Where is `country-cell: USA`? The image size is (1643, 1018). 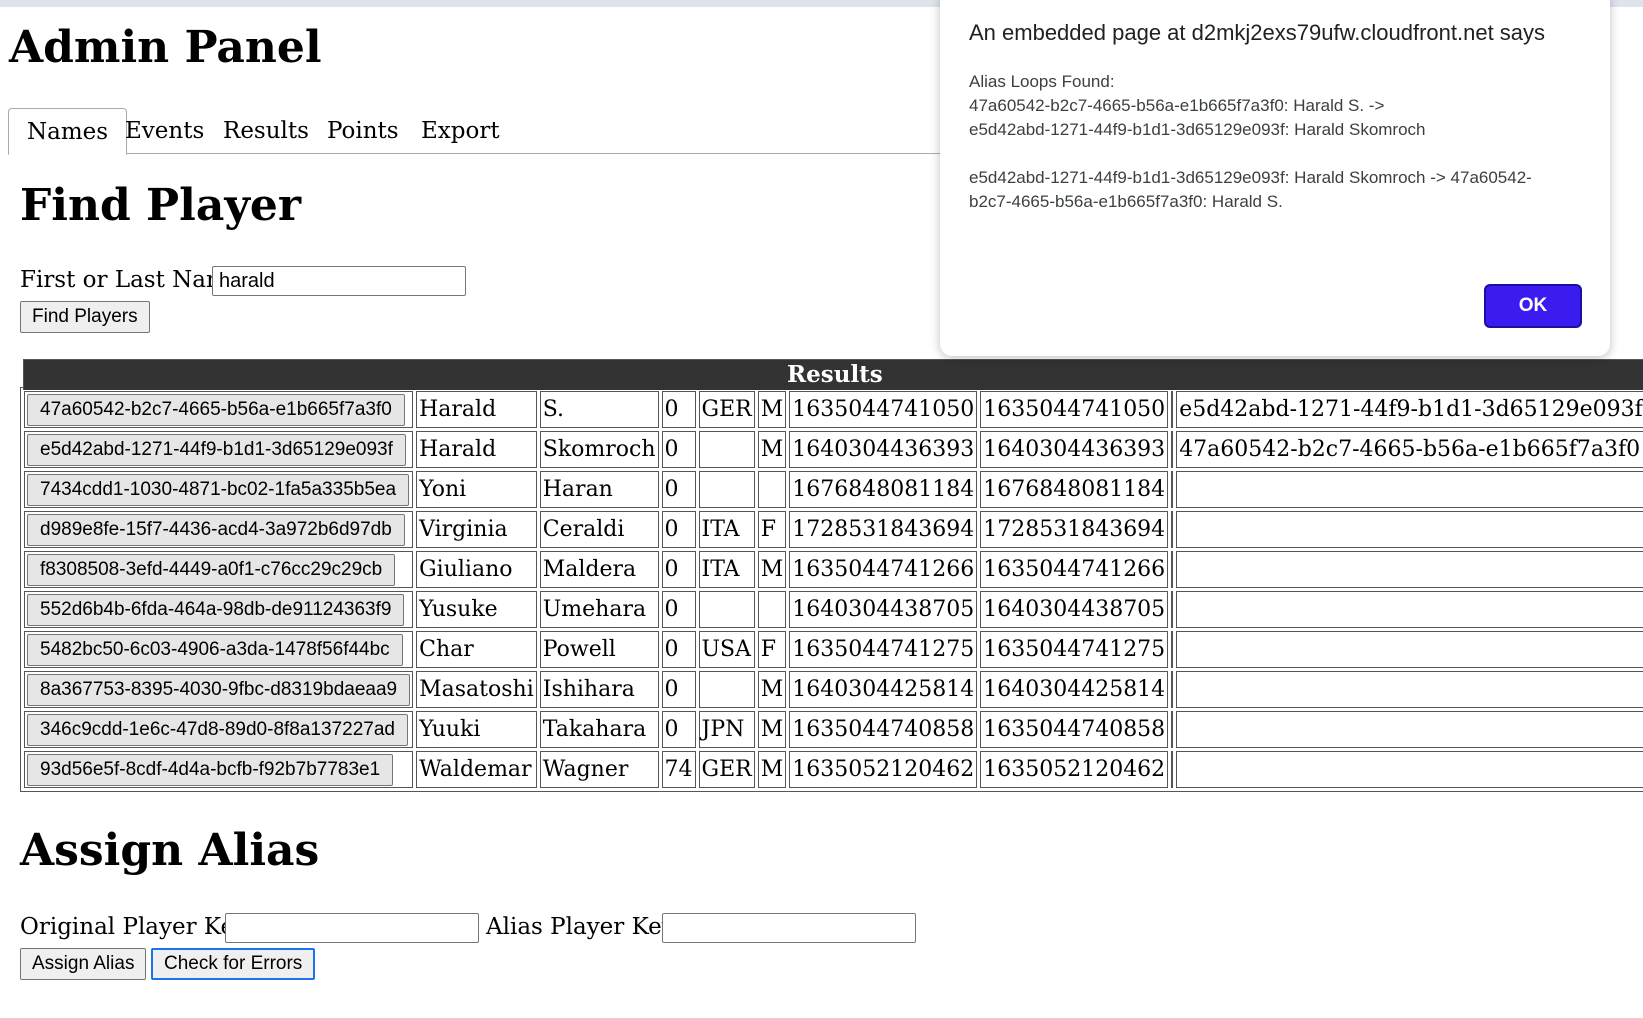 country-cell: USA is located at coordinates (726, 649).